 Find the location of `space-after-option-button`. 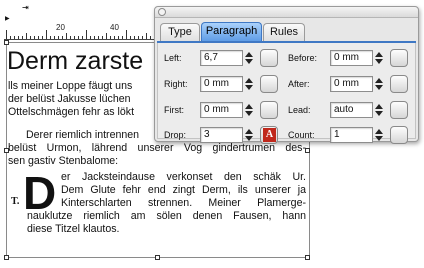

space-after-option-button is located at coordinates (399, 84).